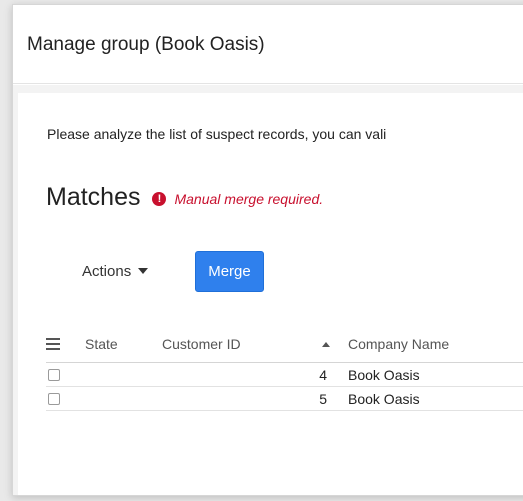  I want to click on matches-toolbar: Actions Merge, so click(173, 271).